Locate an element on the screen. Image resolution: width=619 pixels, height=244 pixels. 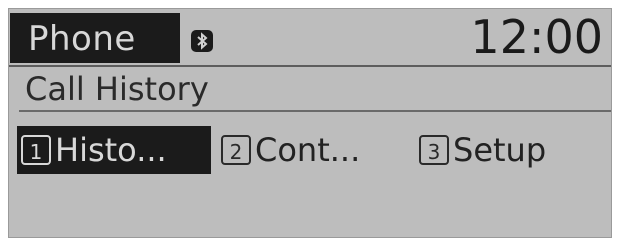
number-three-icon: 3 is located at coordinates (434, 150).